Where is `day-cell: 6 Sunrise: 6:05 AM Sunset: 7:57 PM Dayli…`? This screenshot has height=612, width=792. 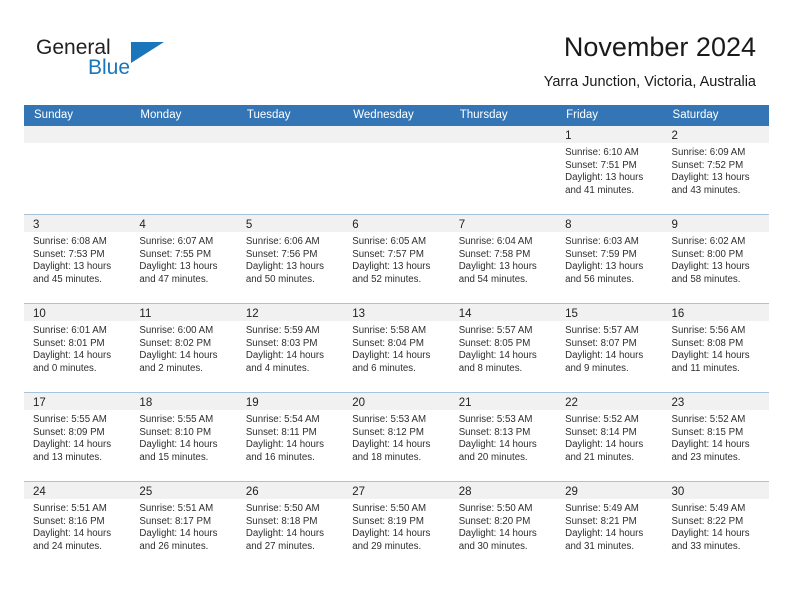
day-cell: 6 Sunrise: 6:05 AM Sunset: 7:57 PM Dayli… is located at coordinates (396, 259).